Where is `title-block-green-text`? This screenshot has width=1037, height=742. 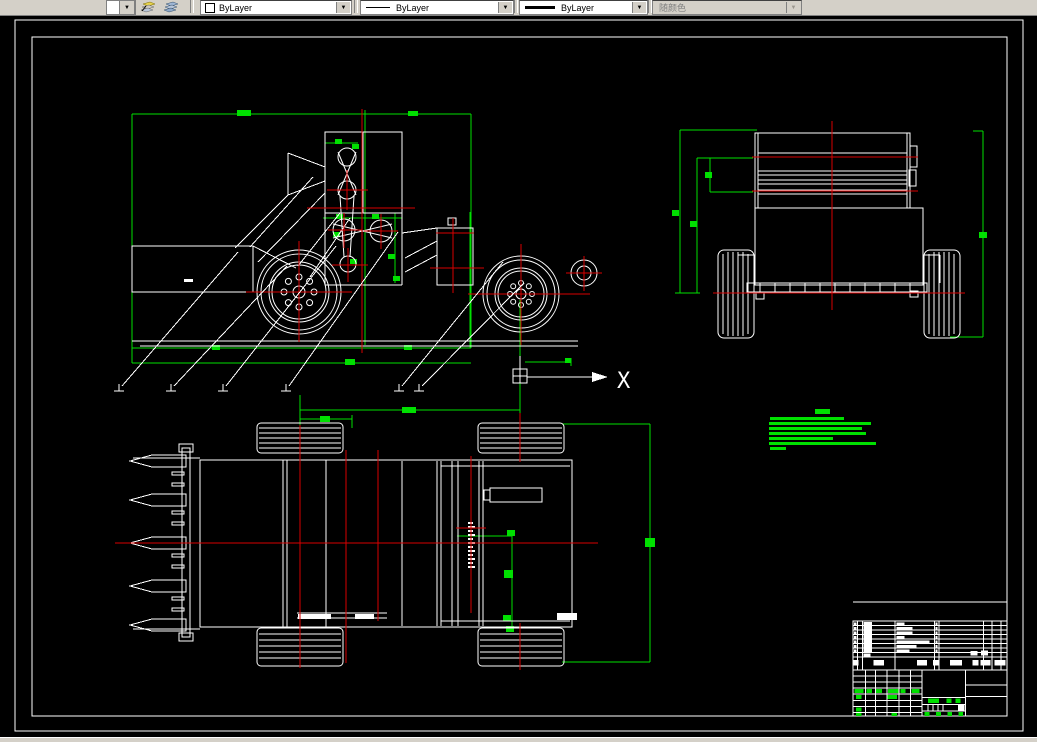
title-block-green-text is located at coordinates (908, 702).